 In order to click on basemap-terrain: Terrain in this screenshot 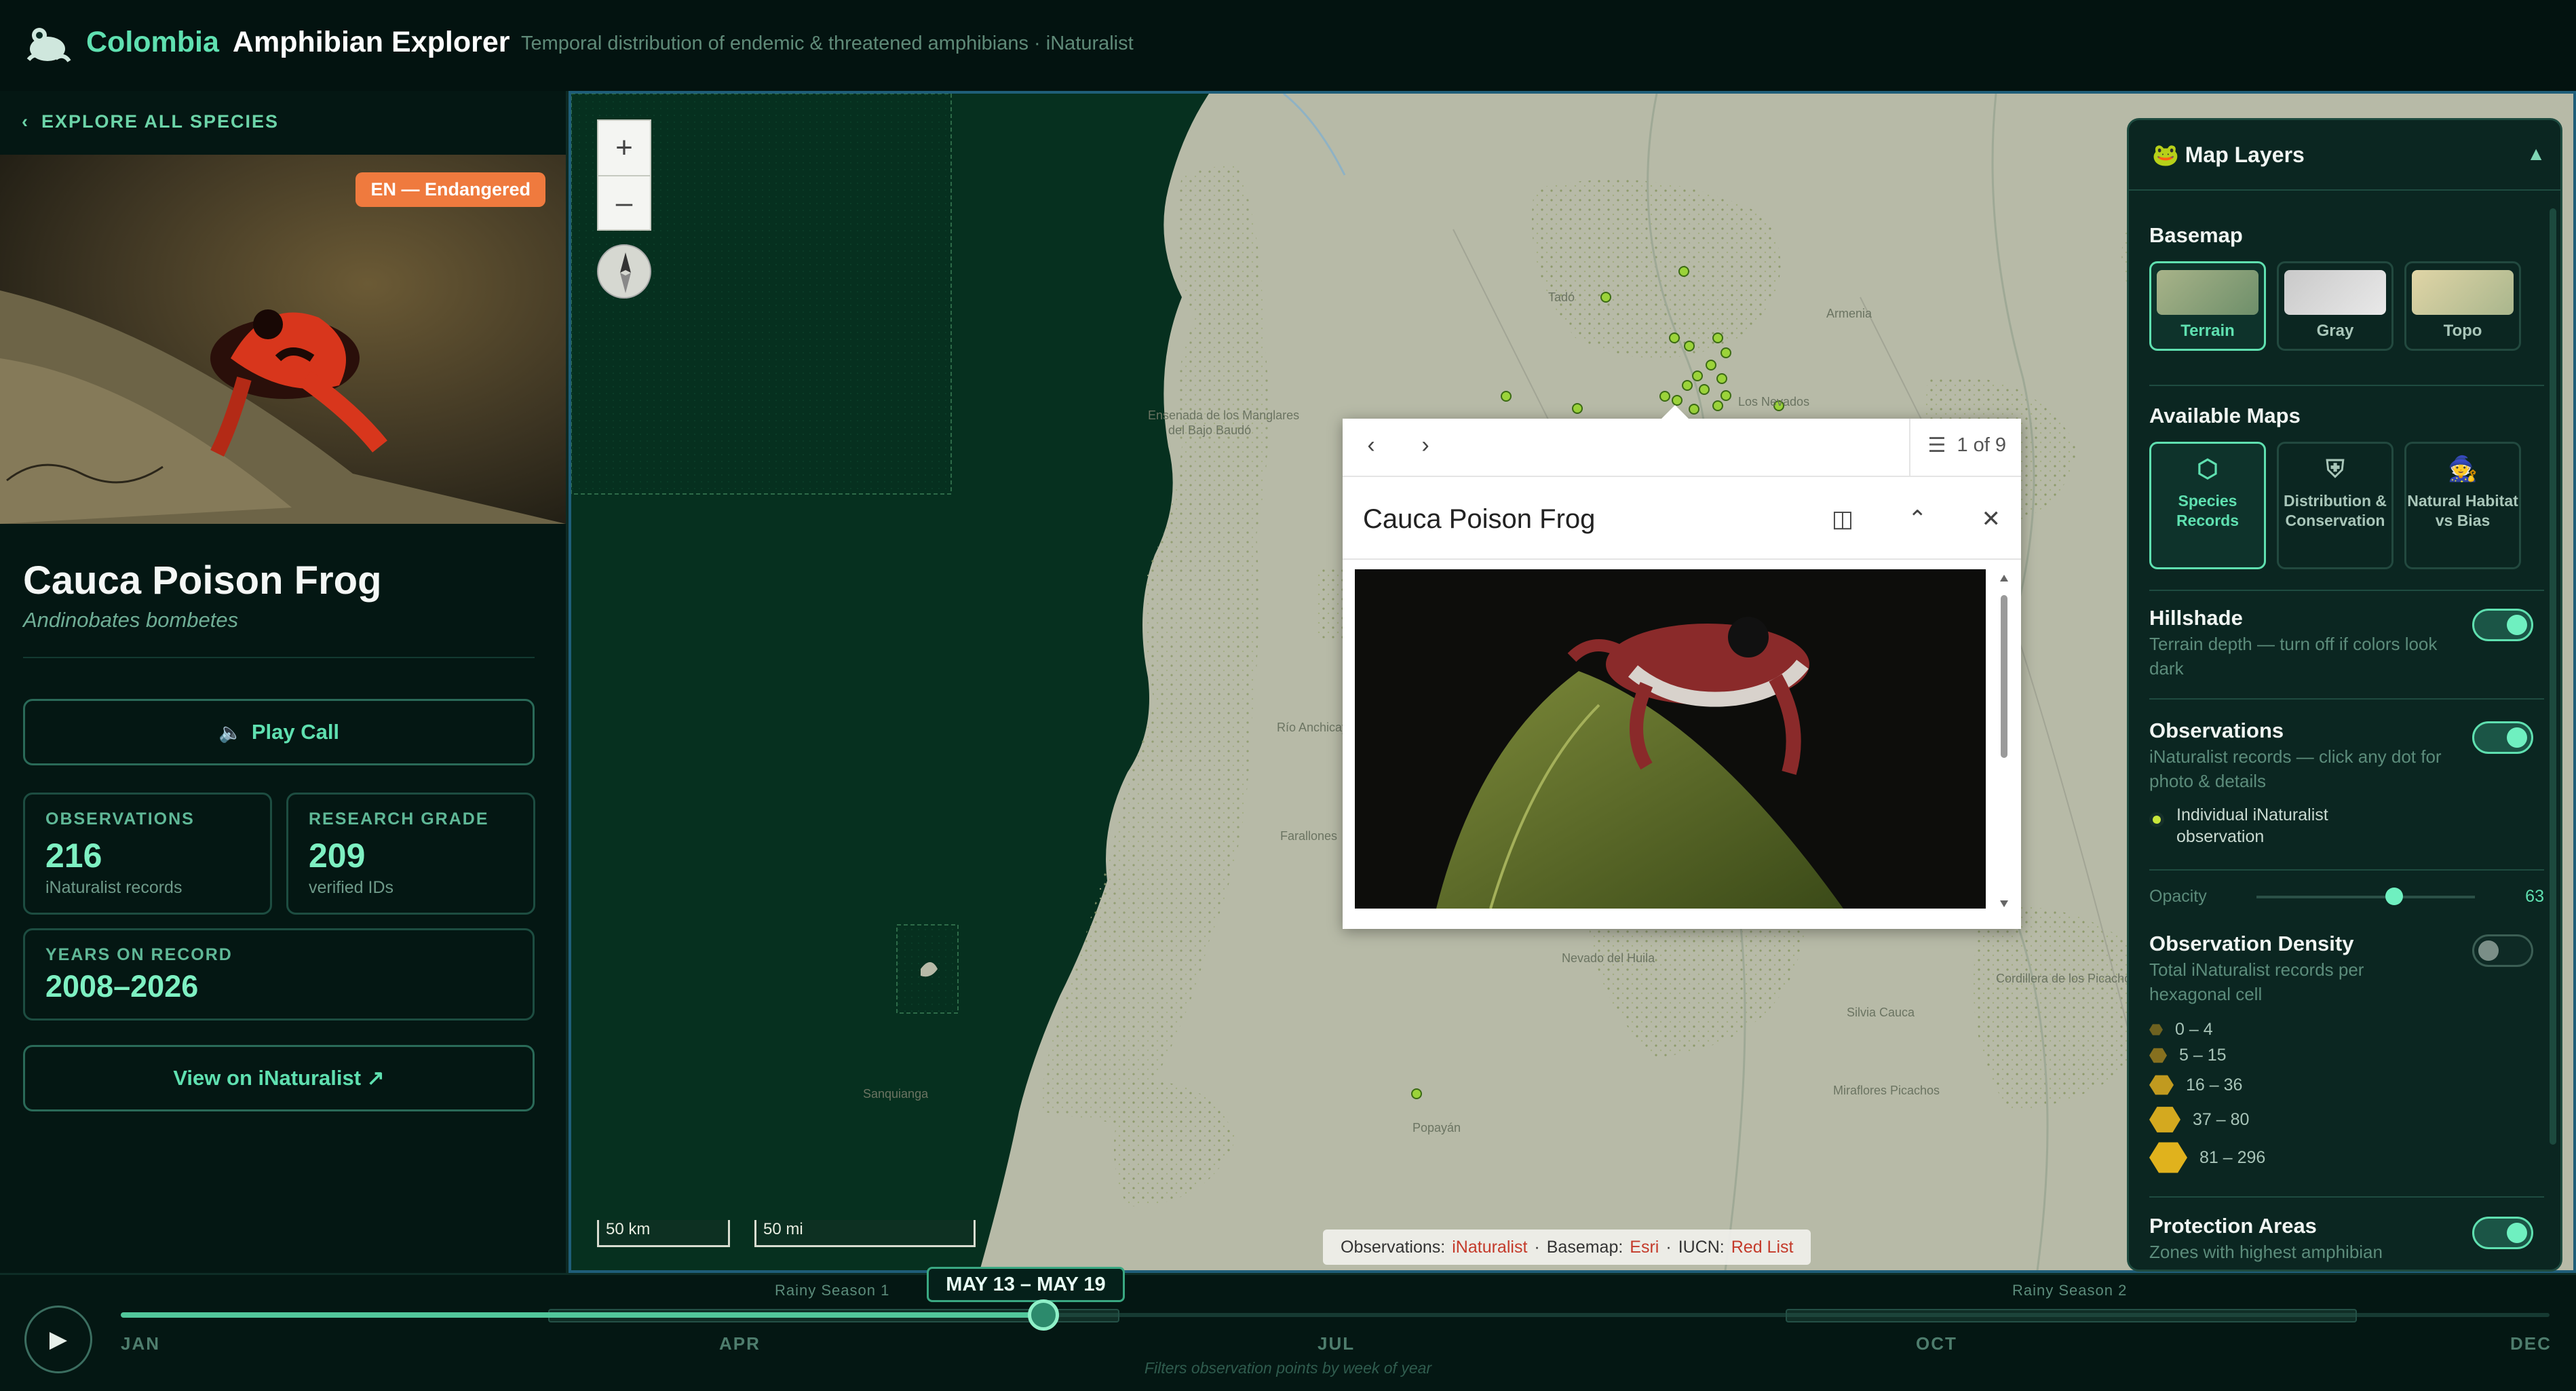, I will do `click(2207, 306)`.